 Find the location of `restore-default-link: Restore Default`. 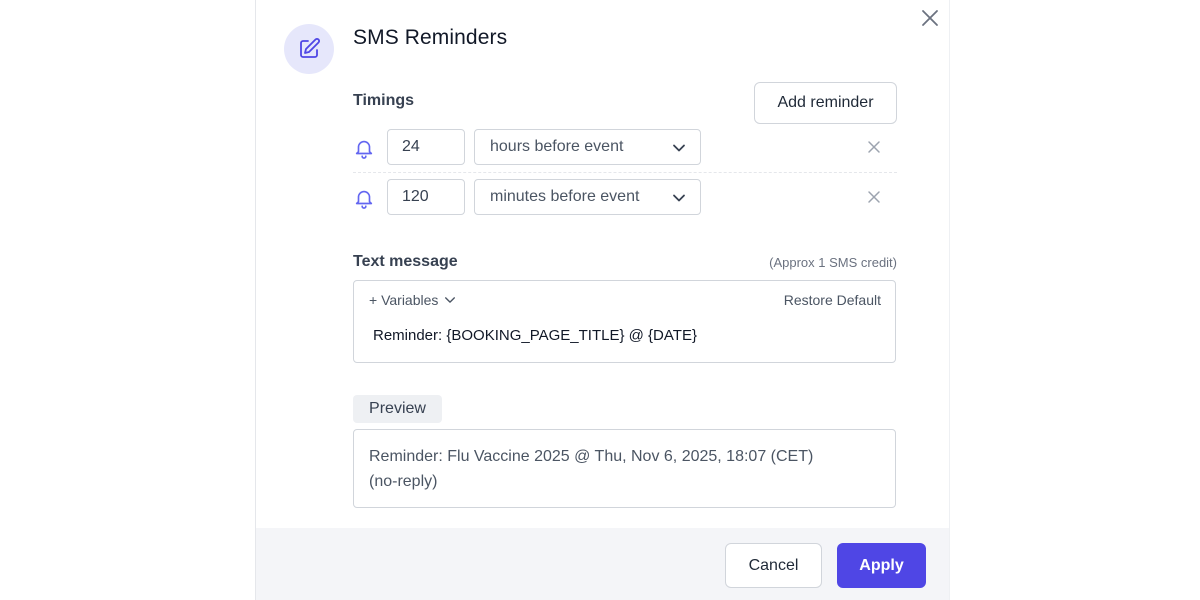

restore-default-link: Restore Default is located at coordinates (832, 300).